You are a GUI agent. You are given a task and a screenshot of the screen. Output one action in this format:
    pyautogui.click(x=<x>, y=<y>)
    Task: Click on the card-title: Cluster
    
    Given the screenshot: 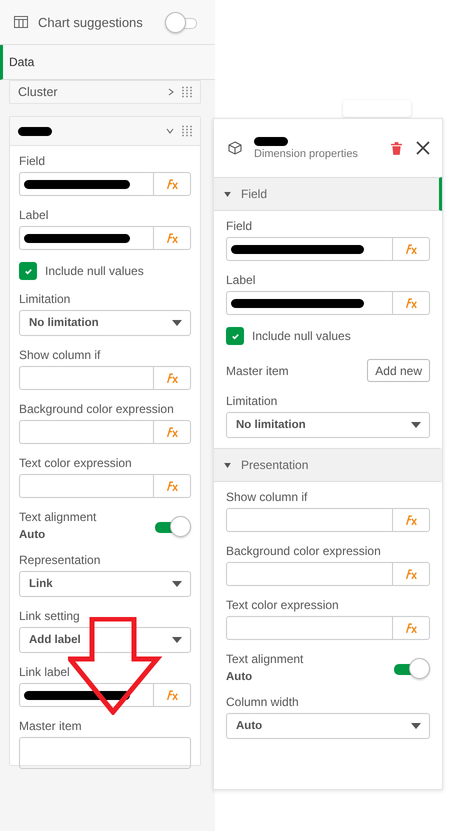 What is the action you would take?
    pyautogui.click(x=38, y=92)
    